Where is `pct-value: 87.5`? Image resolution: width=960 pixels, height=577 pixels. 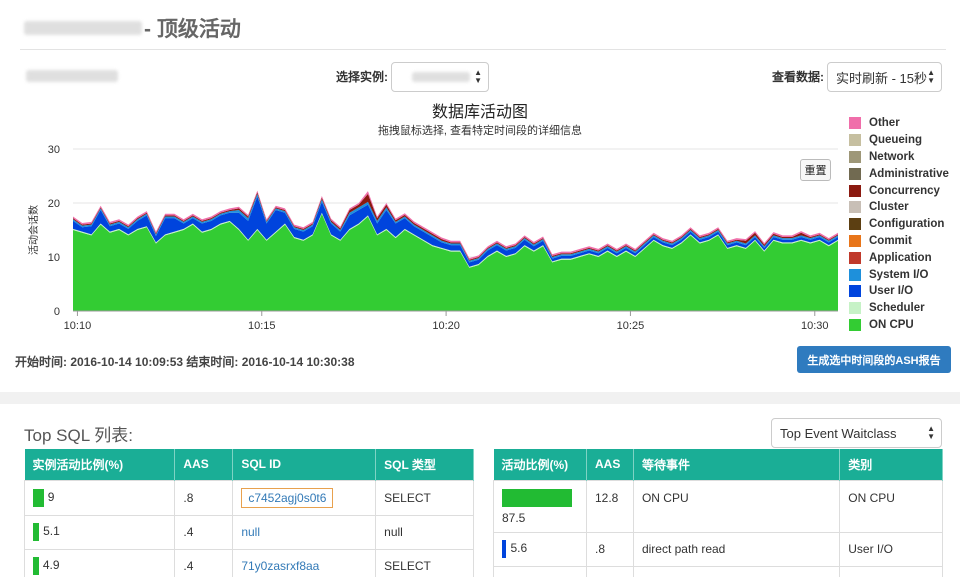
pct-value: 87.5 is located at coordinates (514, 517).